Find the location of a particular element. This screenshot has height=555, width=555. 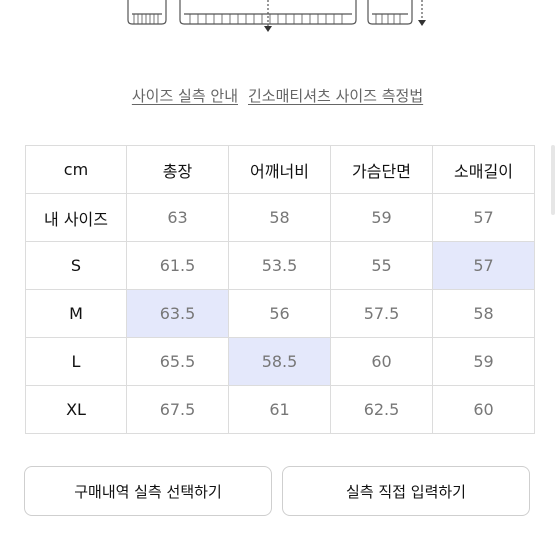

table-row-m: M 63.5 56 57.5 58 is located at coordinates (280, 313).